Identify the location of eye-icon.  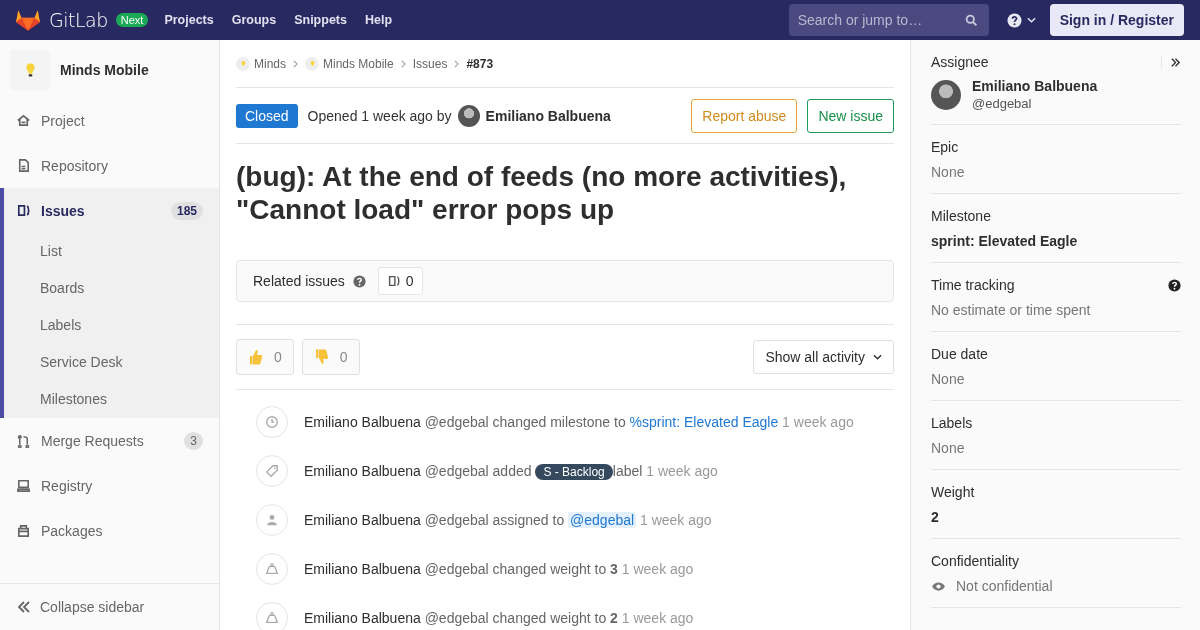
(938, 586).